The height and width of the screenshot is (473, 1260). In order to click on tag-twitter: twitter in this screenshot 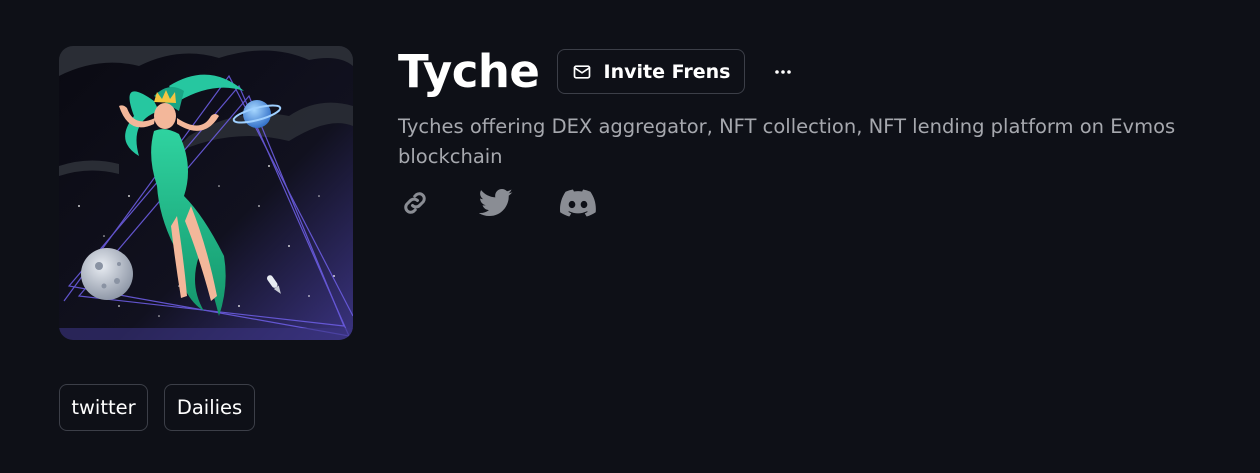, I will do `click(103, 407)`.